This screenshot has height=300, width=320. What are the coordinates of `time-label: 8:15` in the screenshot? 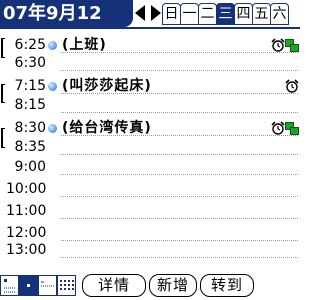 It's located at (30, 105).